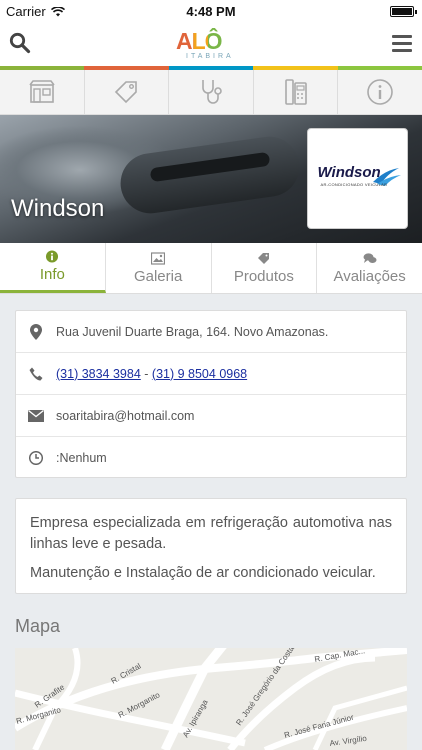  I want to click on tab-produtos: Produtos, so click(265, 268).